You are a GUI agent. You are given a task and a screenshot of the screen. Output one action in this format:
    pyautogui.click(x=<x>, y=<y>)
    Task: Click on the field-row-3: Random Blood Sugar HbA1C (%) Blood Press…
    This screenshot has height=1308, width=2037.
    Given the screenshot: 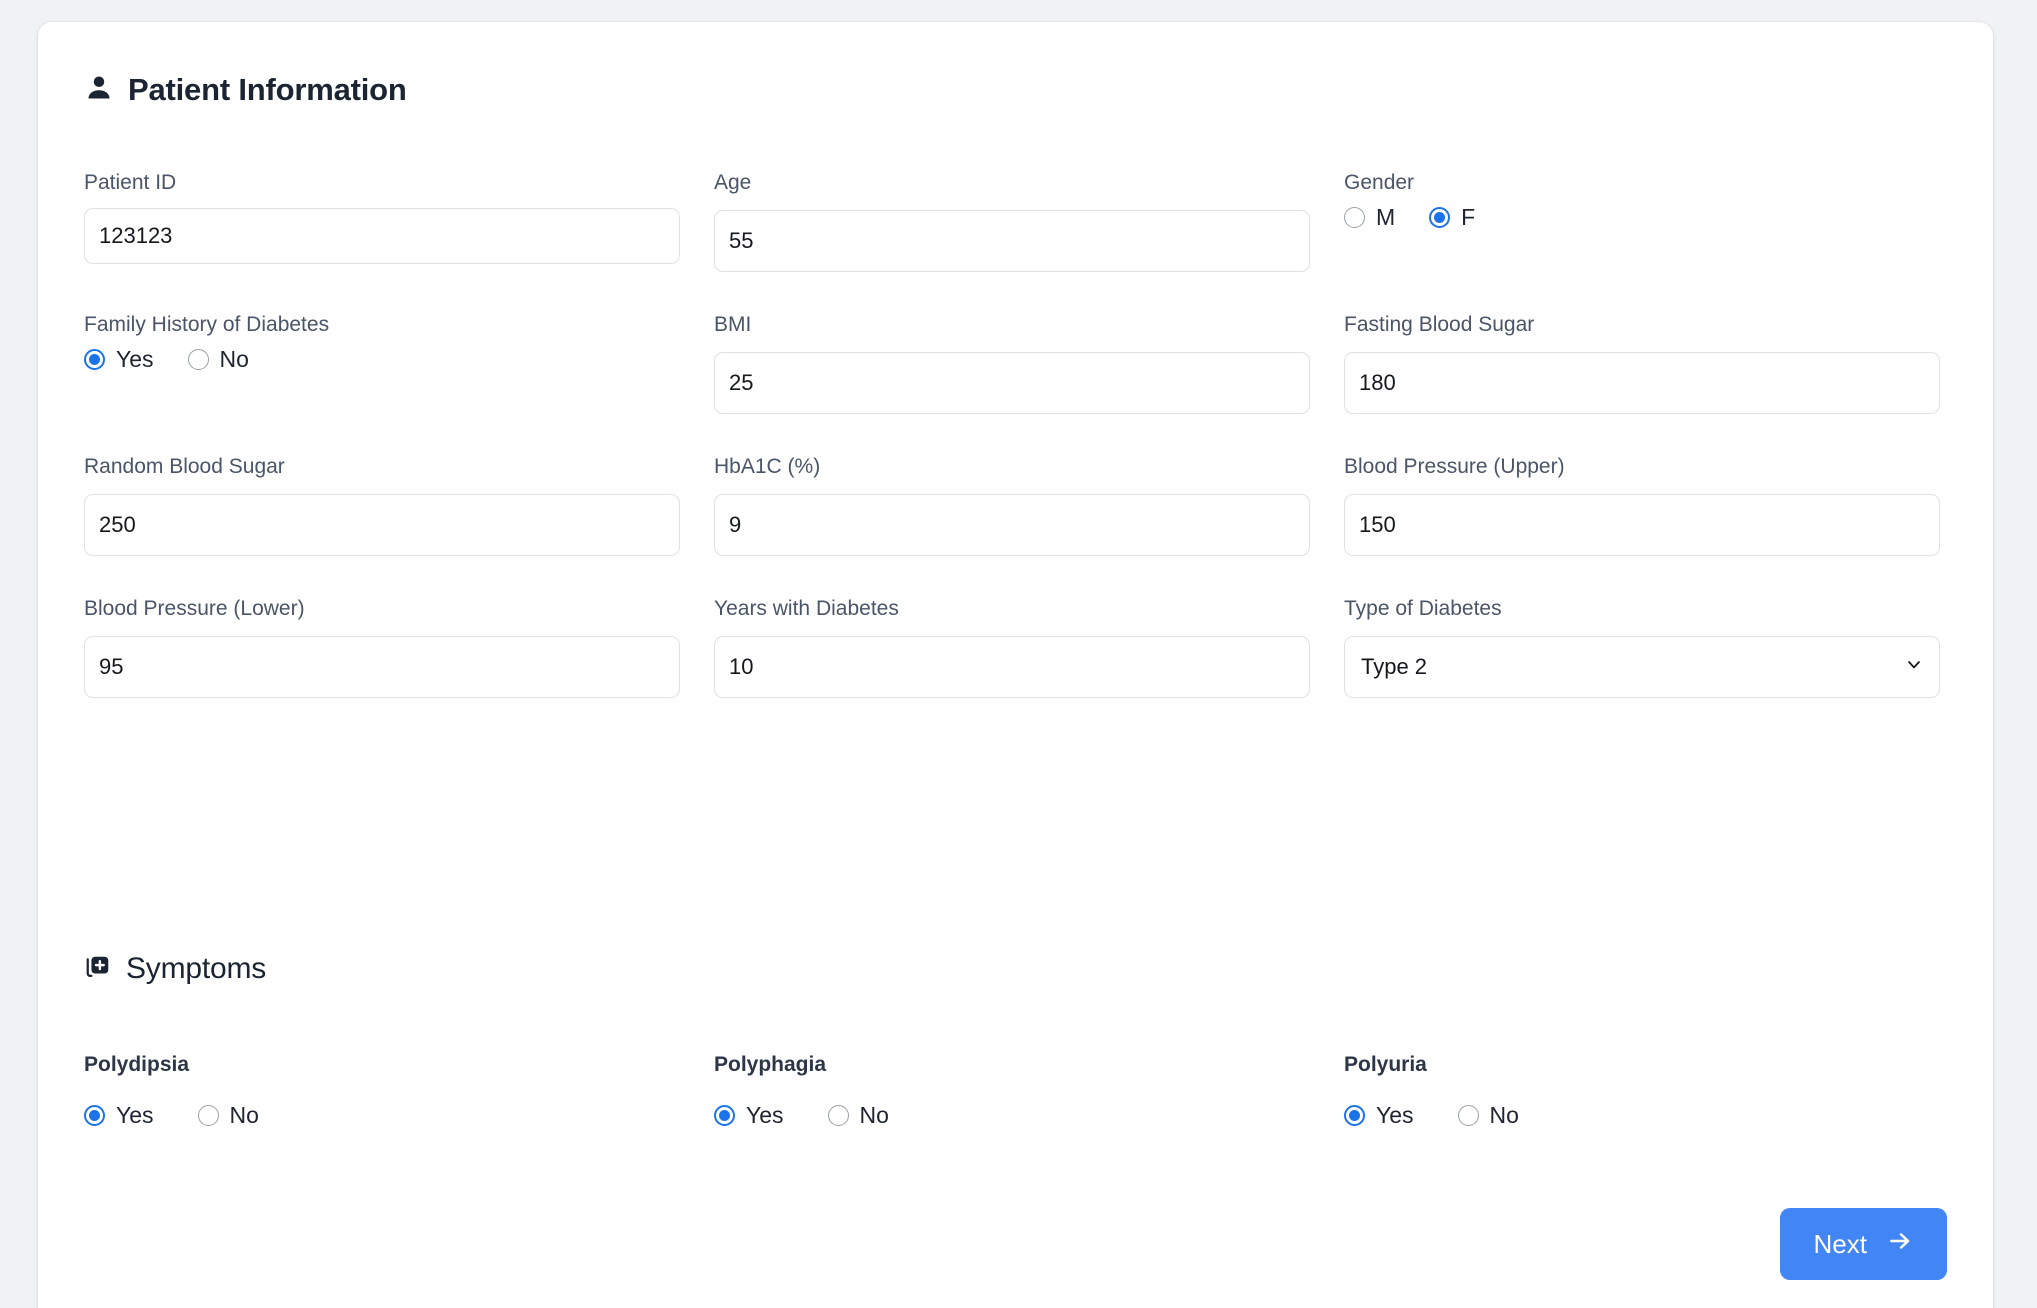 What is the action you would take?
    pyautogui.click(x=1015, y=525)
    